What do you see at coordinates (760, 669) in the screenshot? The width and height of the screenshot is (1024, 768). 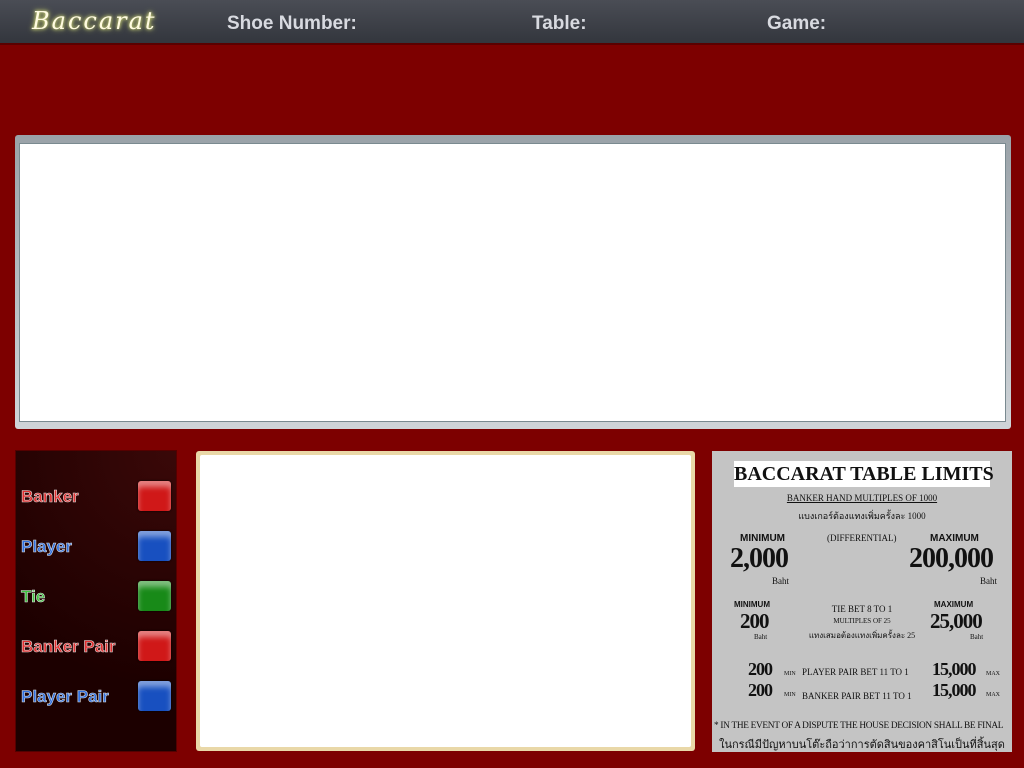 I see `player-pair-min: 200` at bounding box center [760, 669].